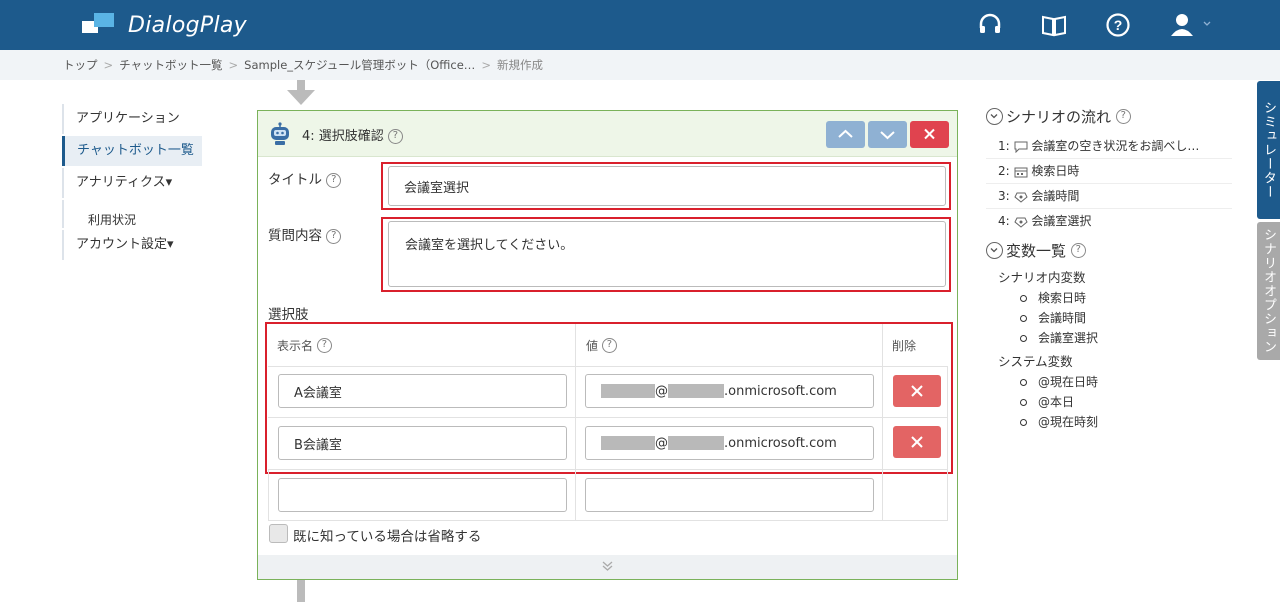 The image size is (1280, 602). I want to click on step-card-header: 4: 選択肢確認 ?, so click(607, 134).